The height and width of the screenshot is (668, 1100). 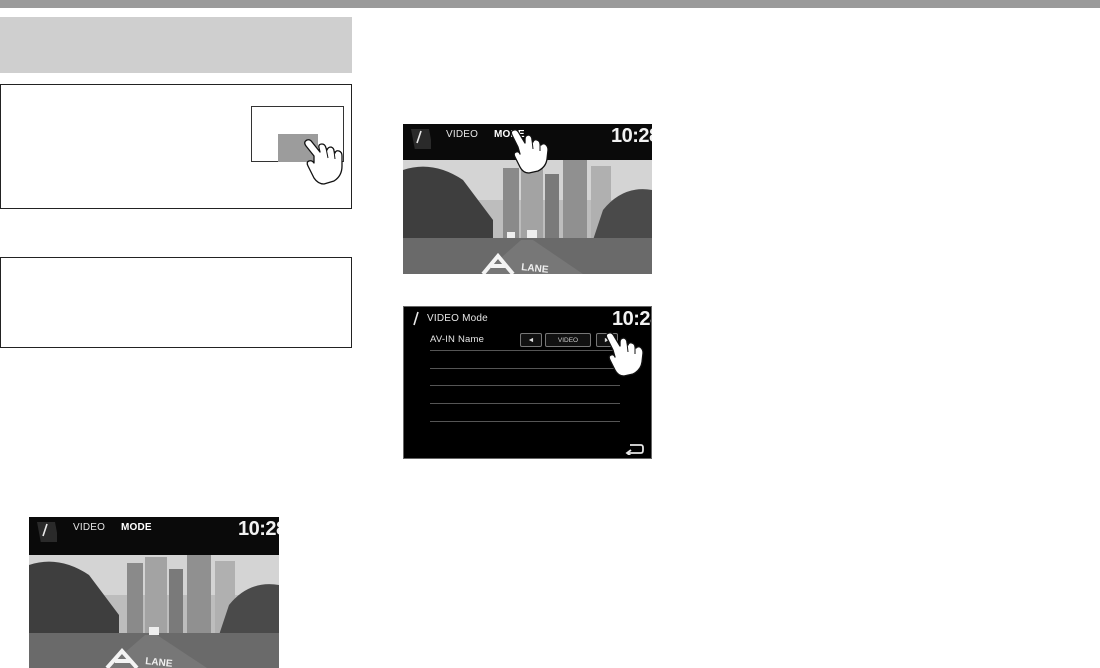 I want to click on av-in-name-label: AV-IN Name, so click(x=457, y=339).